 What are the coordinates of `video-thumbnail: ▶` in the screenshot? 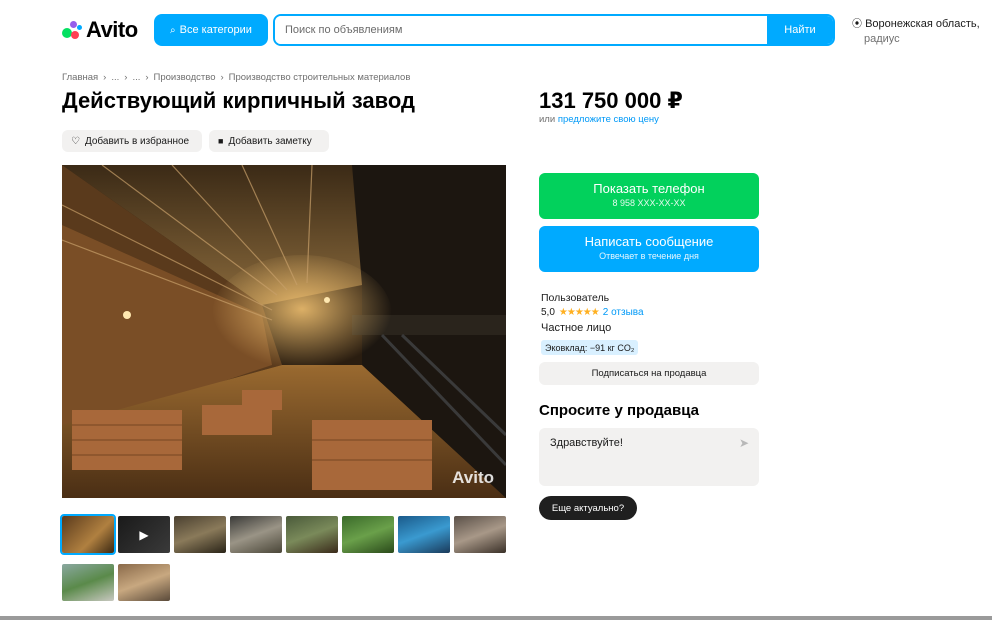 It's located at (144, 534).